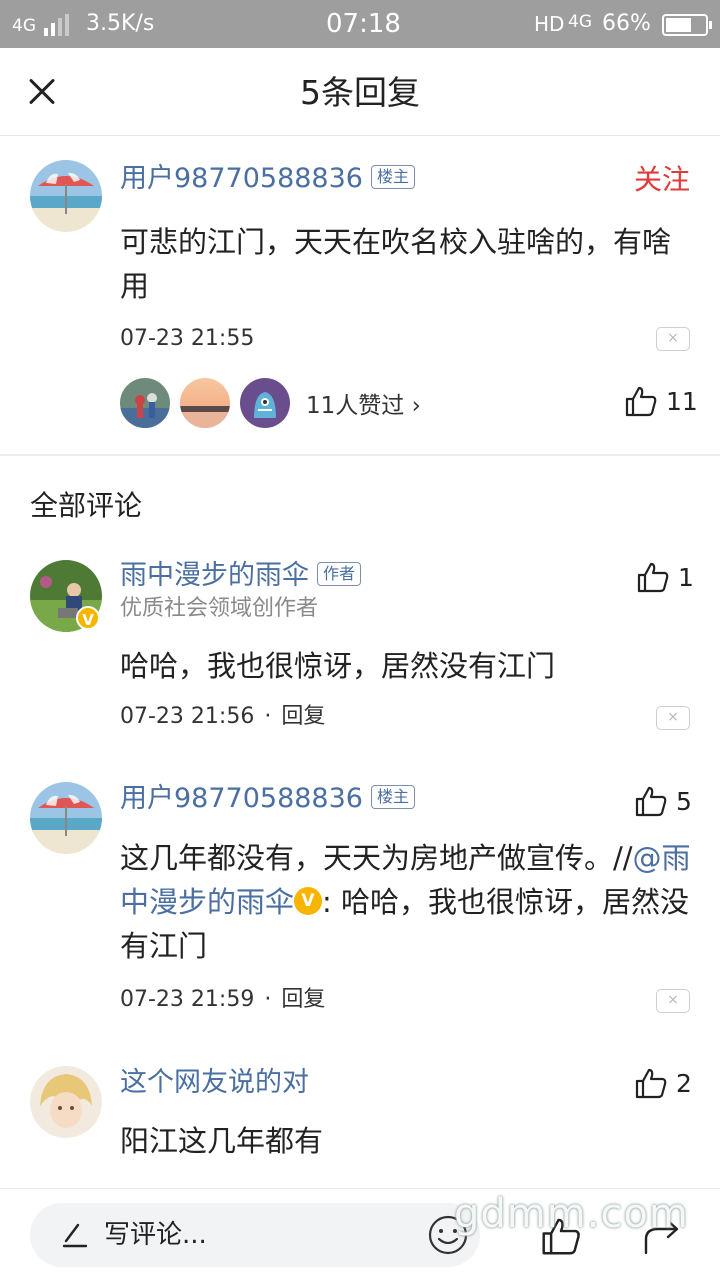  What do you see at coordinates (687, 25) in the screenshot?
I see `battery-icon` at bounding box center [687, 25].